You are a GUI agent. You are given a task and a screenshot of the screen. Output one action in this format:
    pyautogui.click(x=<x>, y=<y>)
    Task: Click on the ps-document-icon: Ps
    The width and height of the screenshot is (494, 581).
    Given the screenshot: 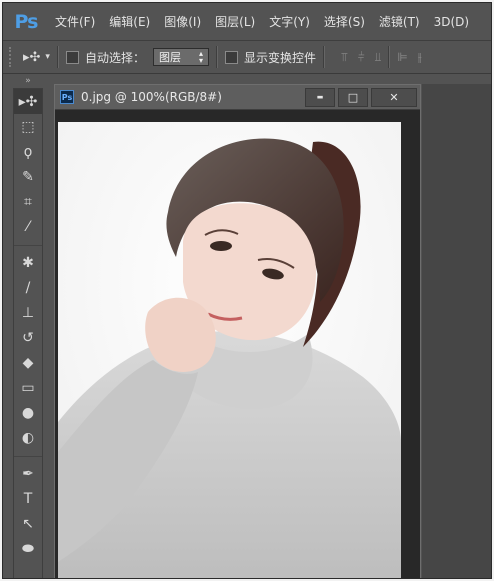 What is the action you would take?
    pyautogui.click(x=67, y=97)
    